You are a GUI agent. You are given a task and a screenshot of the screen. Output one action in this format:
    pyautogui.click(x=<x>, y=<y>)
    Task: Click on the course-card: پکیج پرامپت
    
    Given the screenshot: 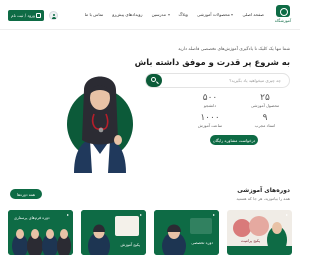 What is the action you would take?
    pyautogui.click(x=259, y=232)
    